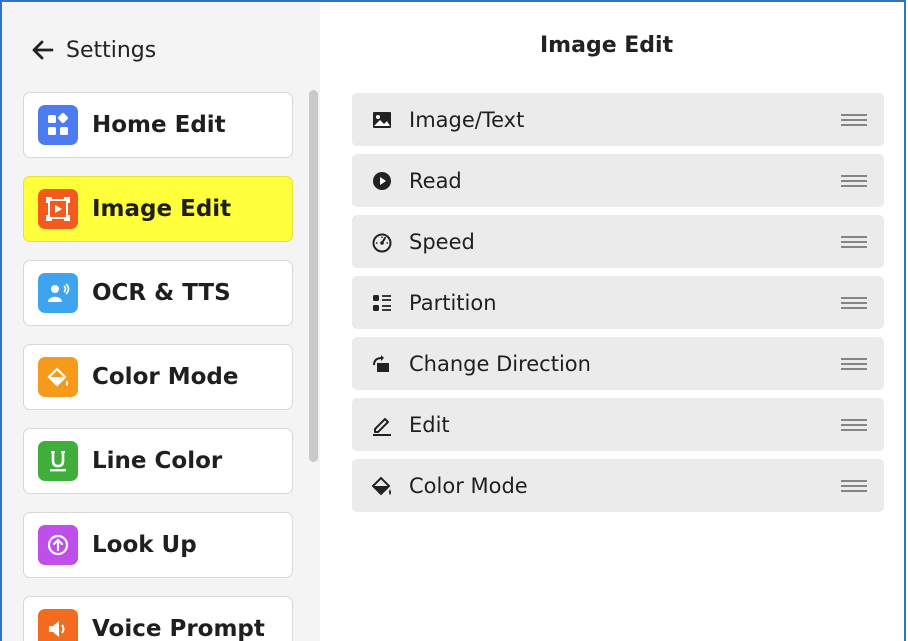 The height and width of the screenshot is (641, 908). What do you see at coordinates (144, 545) in the screenshot?
I see `sidebar-item-label: Look Up` at bounding box center [144, 545].